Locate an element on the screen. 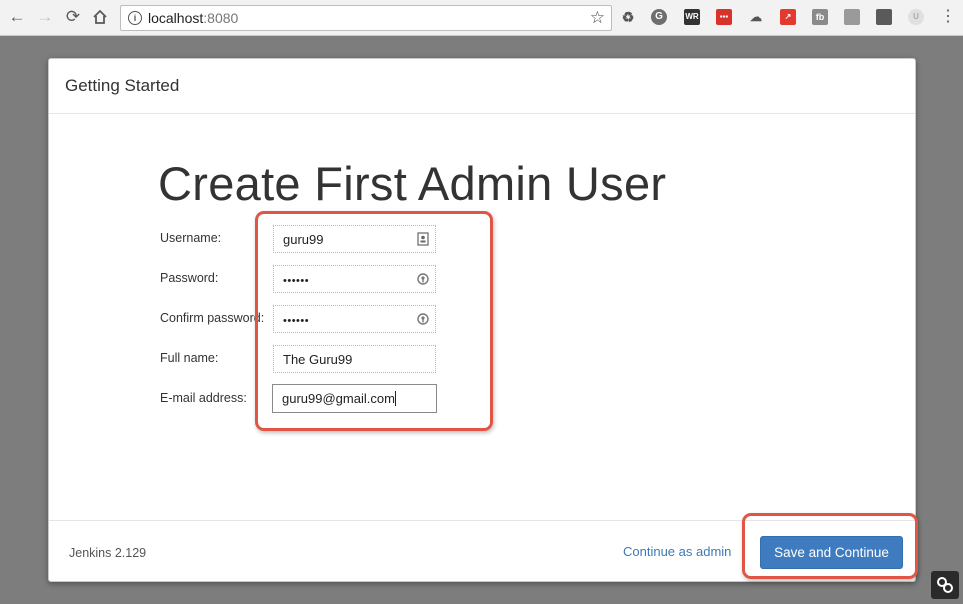 The image size is (963, 604). fb-extension-icon: fb is located at coordinates (820, 17).